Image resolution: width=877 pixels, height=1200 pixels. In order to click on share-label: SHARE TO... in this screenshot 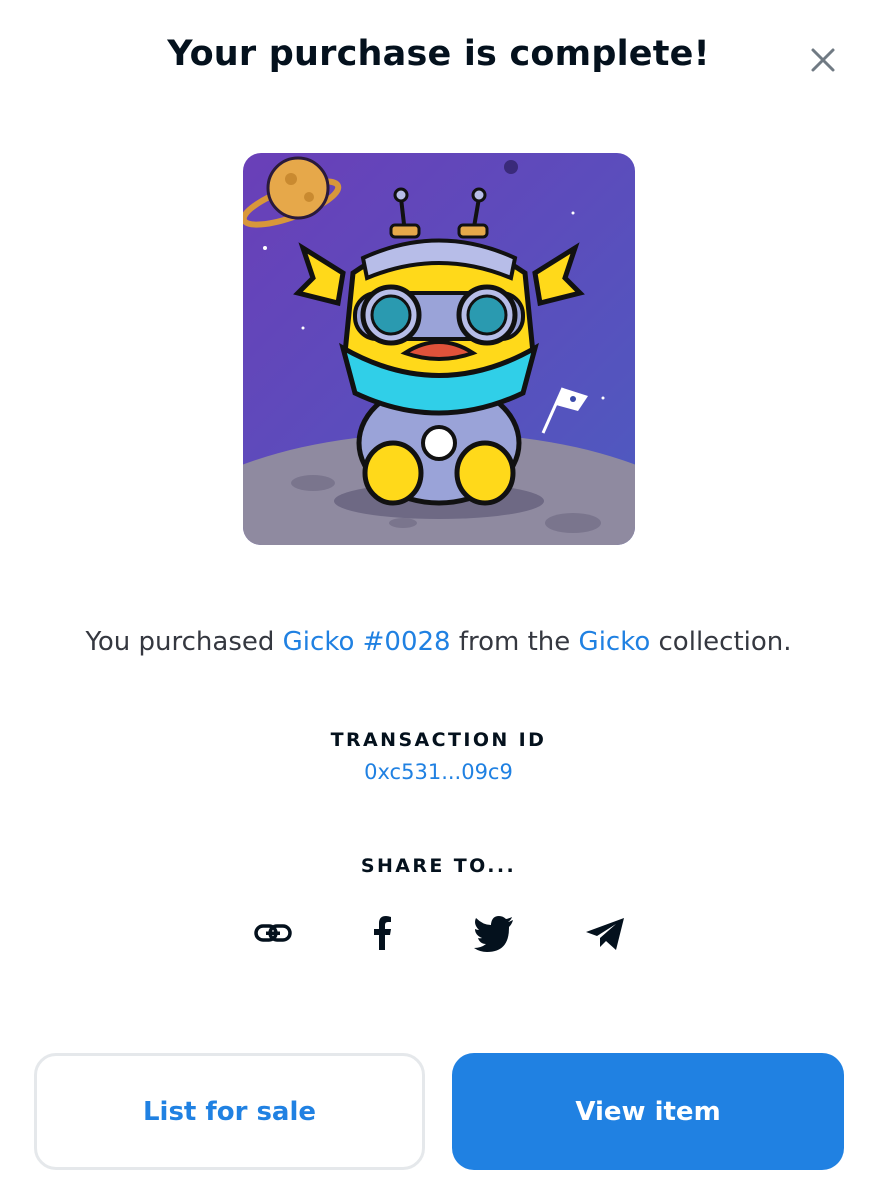, I will do `click(438, 866)`.